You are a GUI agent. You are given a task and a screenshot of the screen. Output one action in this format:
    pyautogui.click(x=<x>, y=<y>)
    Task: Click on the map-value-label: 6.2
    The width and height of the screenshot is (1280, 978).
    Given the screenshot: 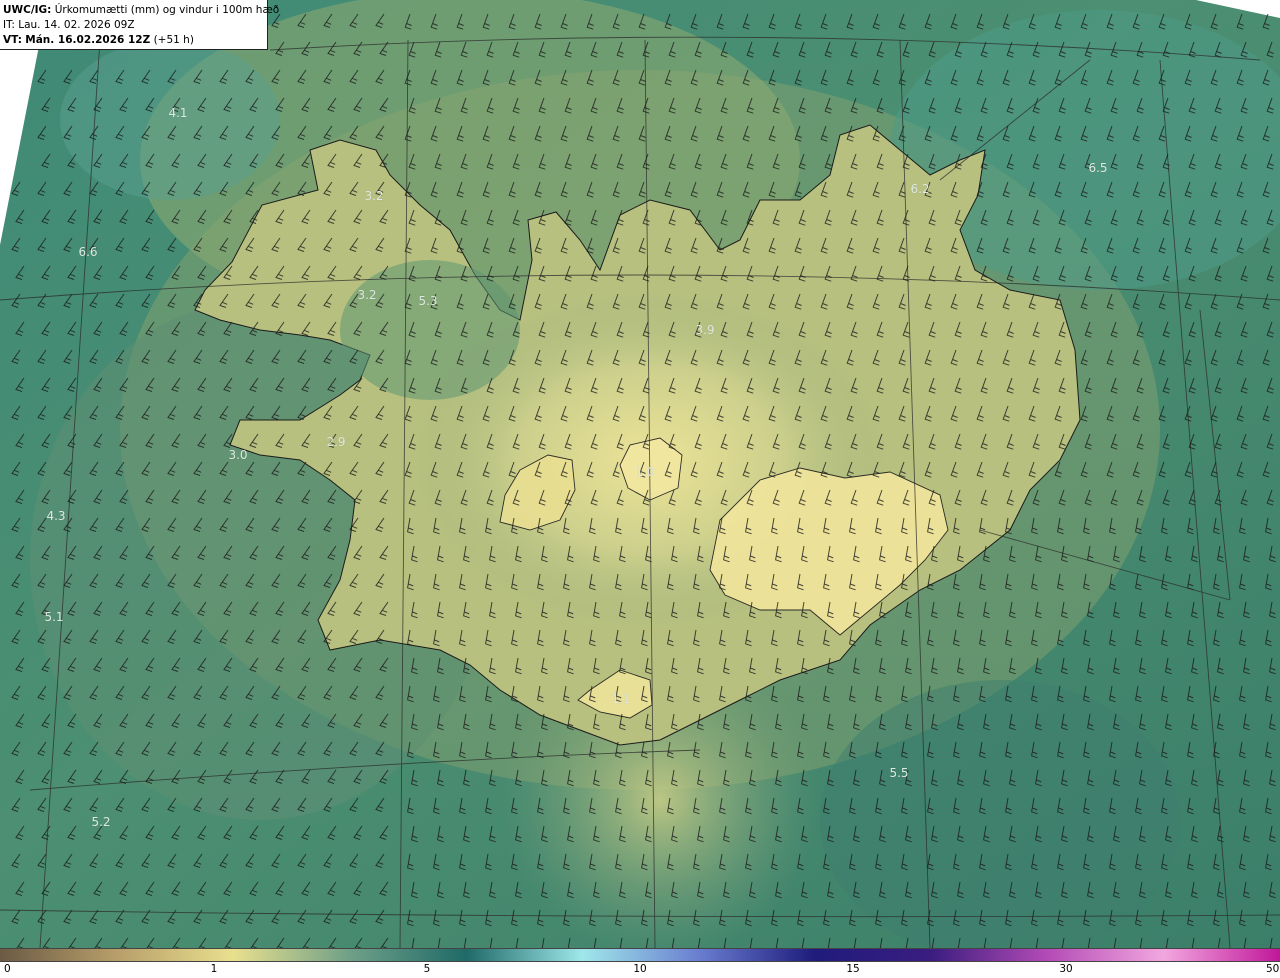 What is the action you would take?
    pyautogui.click(x=920, y=189)
    